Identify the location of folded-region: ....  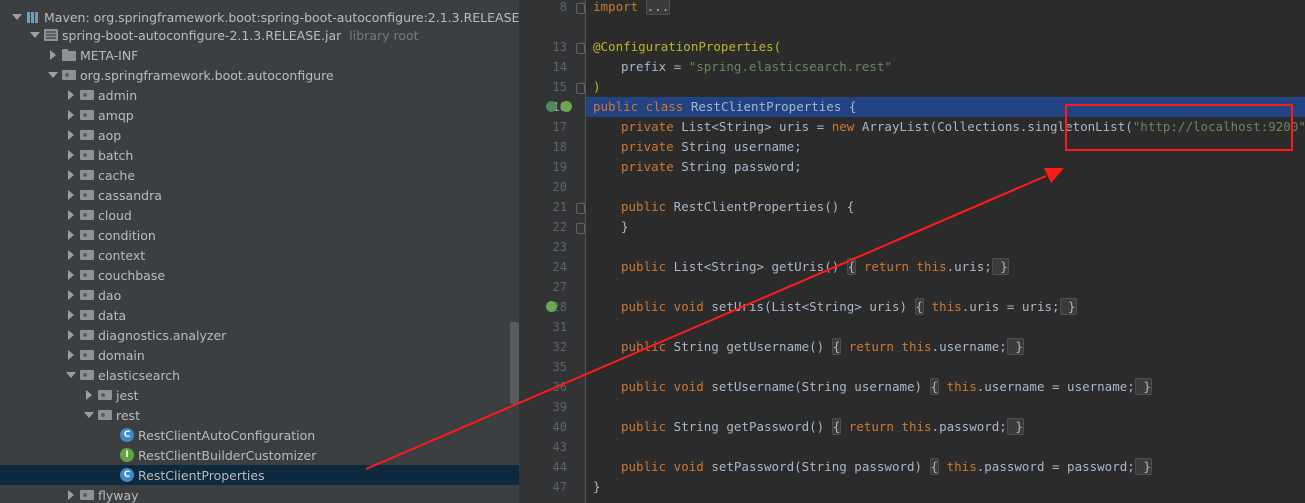
(658, 7).